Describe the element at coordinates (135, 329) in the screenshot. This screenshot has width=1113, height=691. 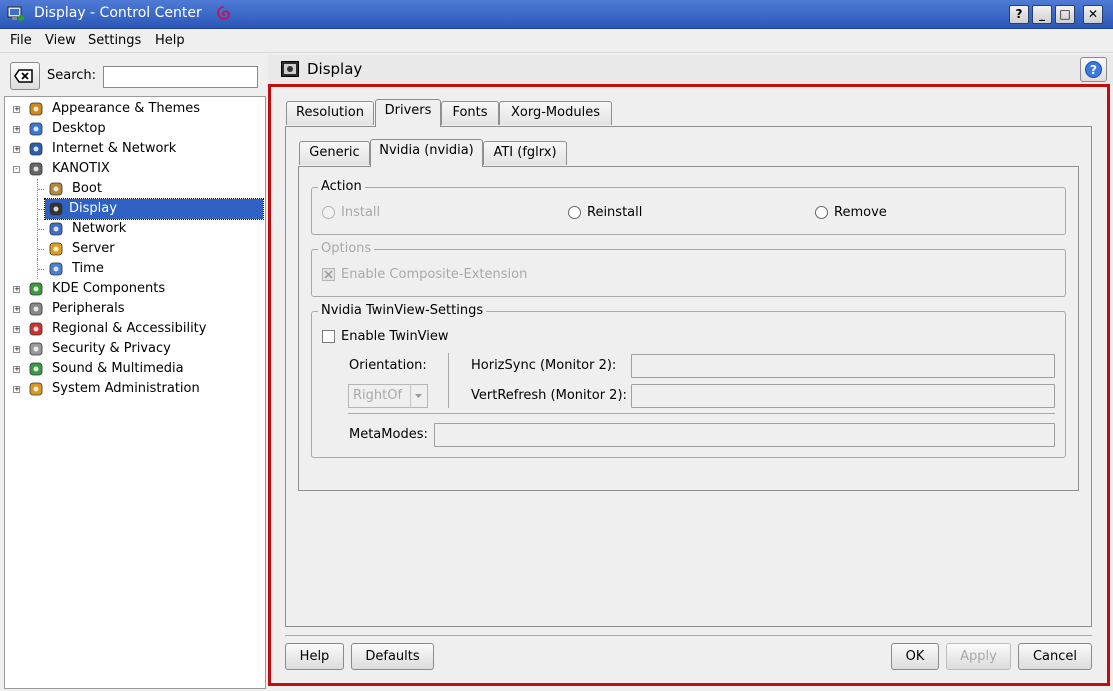
I see `sidebar-item-regional-accessibility: + Regional & Accessibility` at that location.